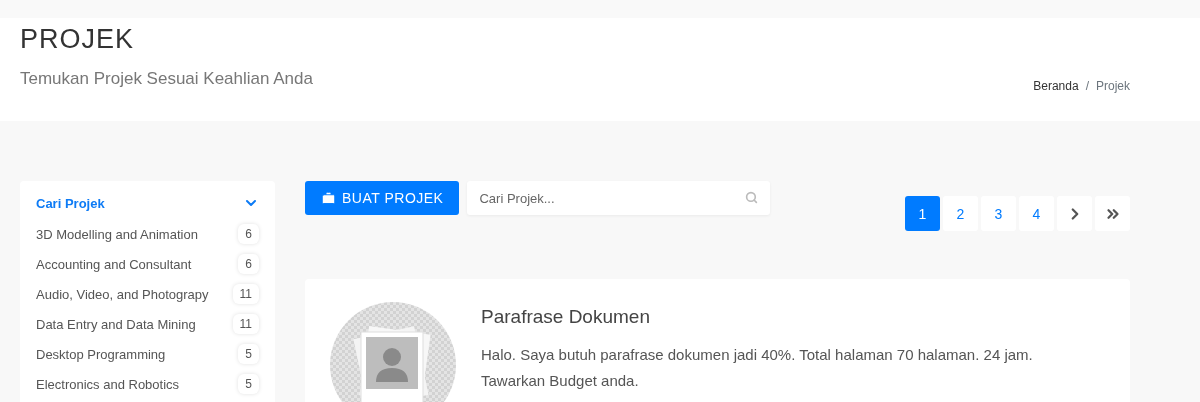 The image size is (1200, 402). What do you see at coordinates (166, 79) in the screenshot?
I see `page-subtitle: Temukan Projek Sesuai Keahlian Anda` at bounding box center [166, 79].